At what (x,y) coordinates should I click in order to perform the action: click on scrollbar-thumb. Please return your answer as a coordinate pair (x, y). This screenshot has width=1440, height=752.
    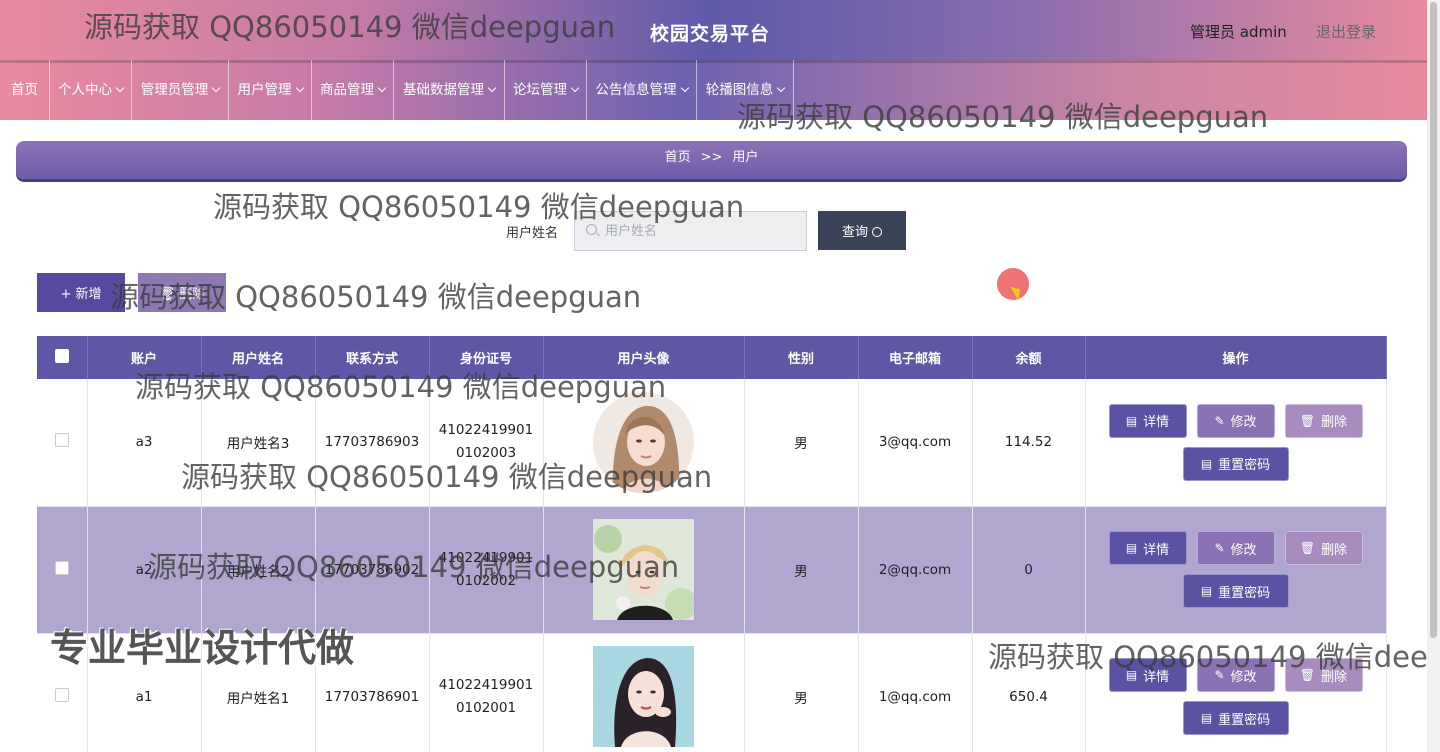
    Looking at the image, I should click on (1433, 320).